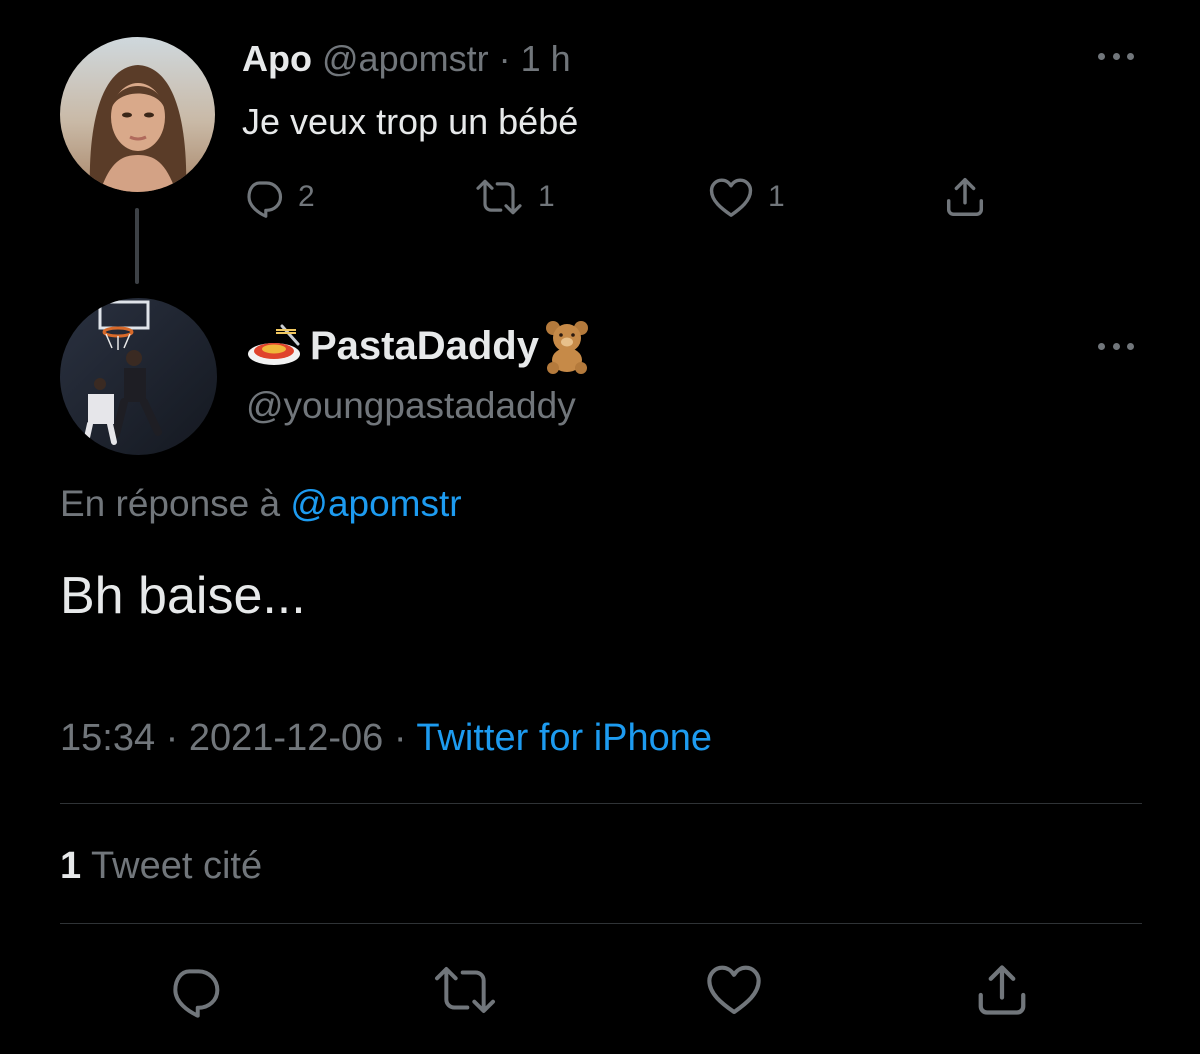 The height and width of the screenshot is (1054, 1200). Describe the element at coordinates (137, 246) in the screenshot. I see `thread-connector` at that location.